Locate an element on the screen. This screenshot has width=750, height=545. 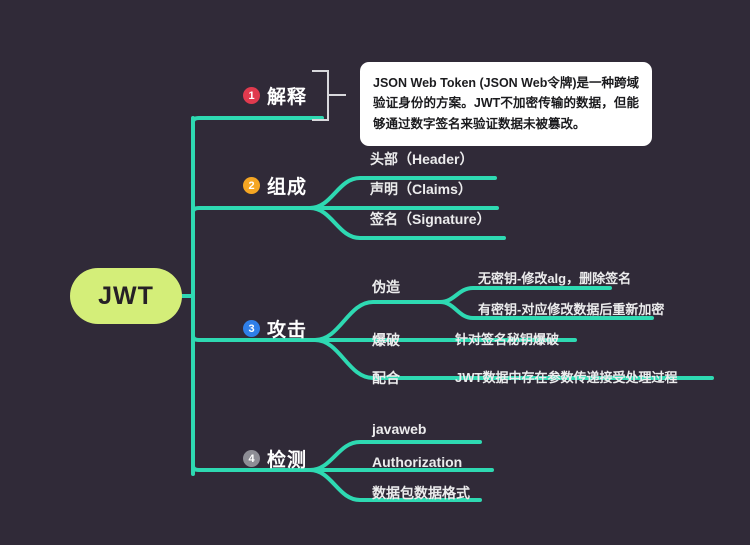
branch-badge-2: 2 is located at coordinates (251, 185).